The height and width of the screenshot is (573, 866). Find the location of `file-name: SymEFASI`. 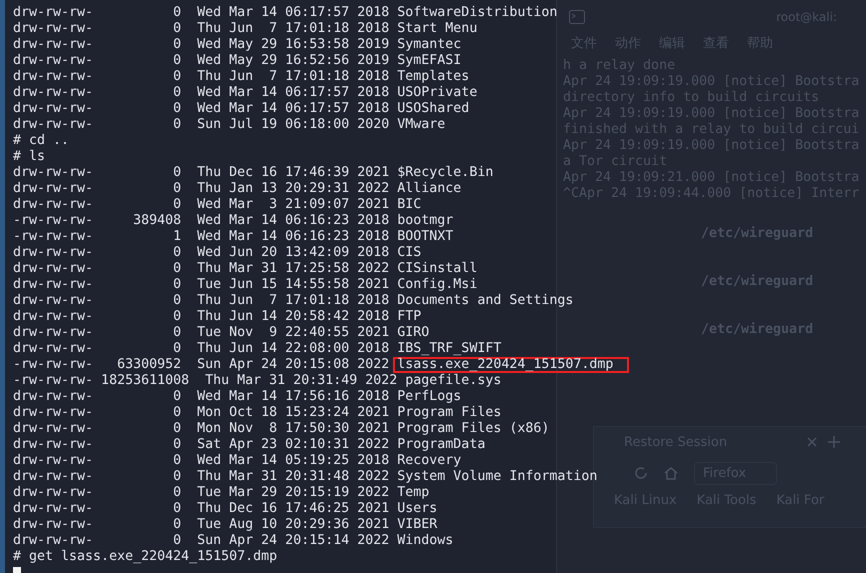

file-name: SymEFASI is located at coordinates (429, 60).